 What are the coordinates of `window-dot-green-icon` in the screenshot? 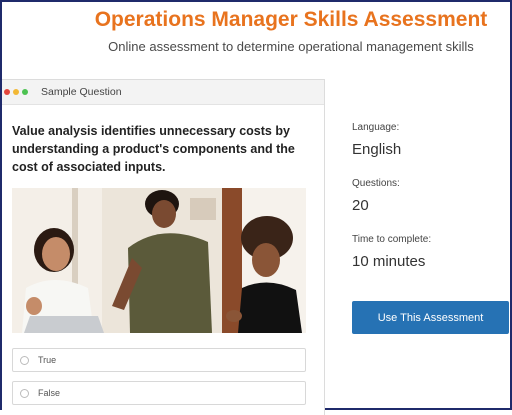 It's located at (25, 92).